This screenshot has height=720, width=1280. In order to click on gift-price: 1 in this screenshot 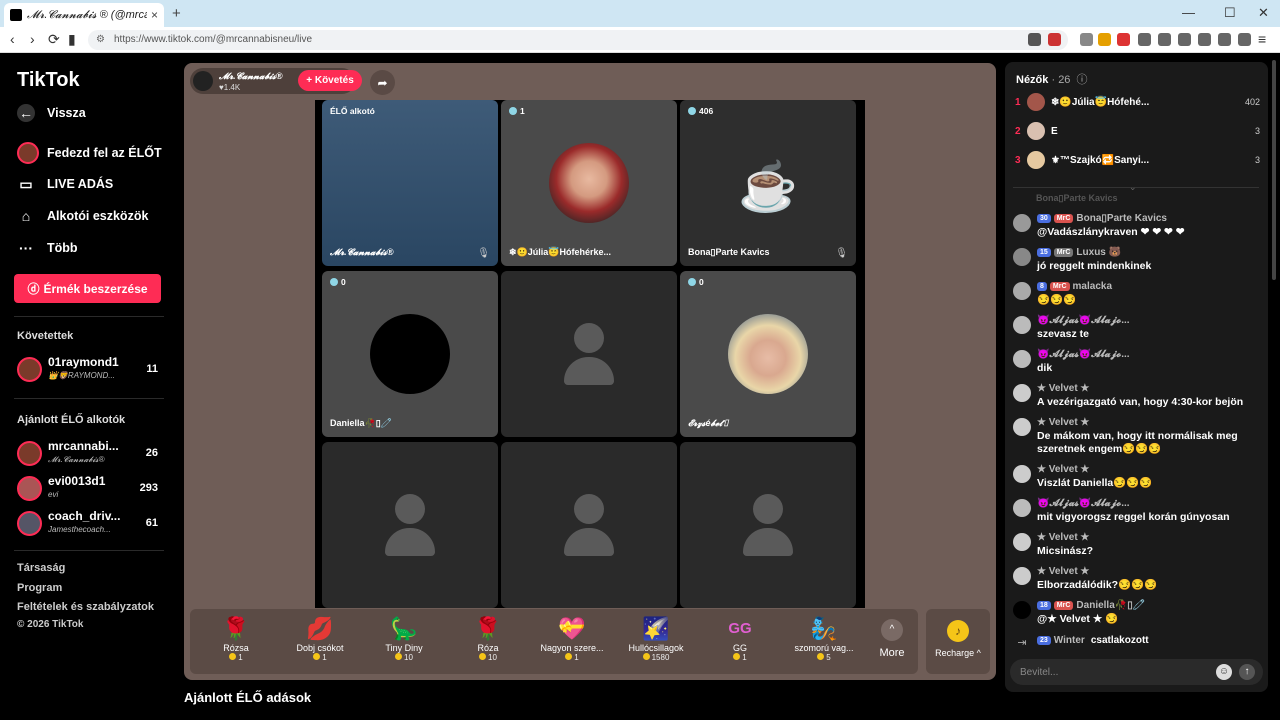, I will do `click(236, 657)`.